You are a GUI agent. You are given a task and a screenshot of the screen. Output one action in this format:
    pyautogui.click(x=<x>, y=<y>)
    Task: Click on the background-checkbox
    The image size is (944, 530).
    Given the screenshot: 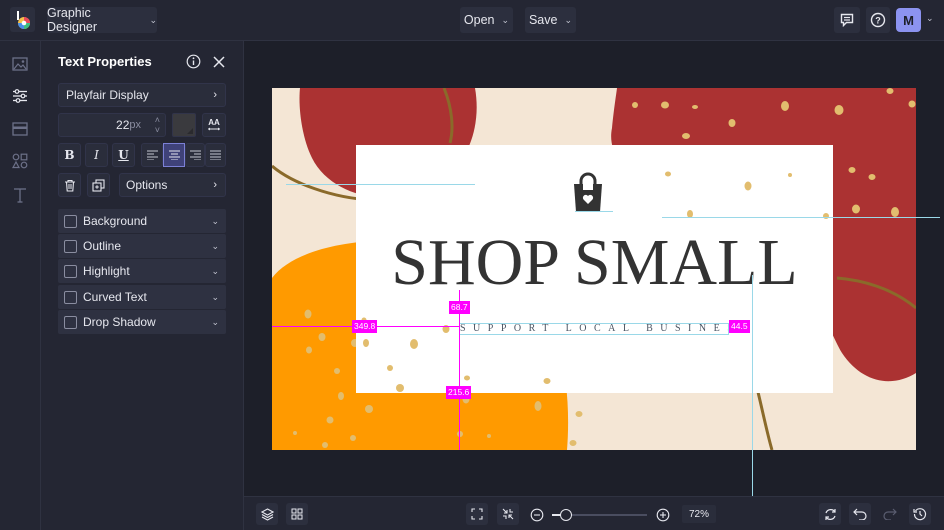 What is the action you would take?
    pyautogui.click(x=70, y=221)
    